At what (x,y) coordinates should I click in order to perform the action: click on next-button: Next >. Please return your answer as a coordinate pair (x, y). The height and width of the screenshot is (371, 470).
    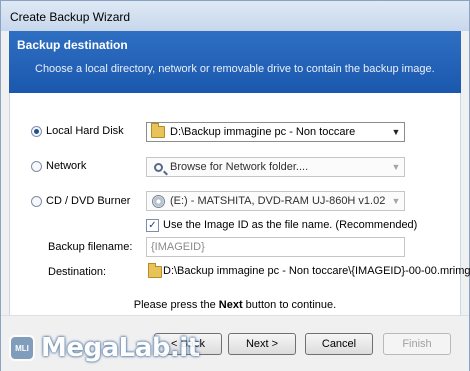
    Looking at the image, I should click on (262, 344).